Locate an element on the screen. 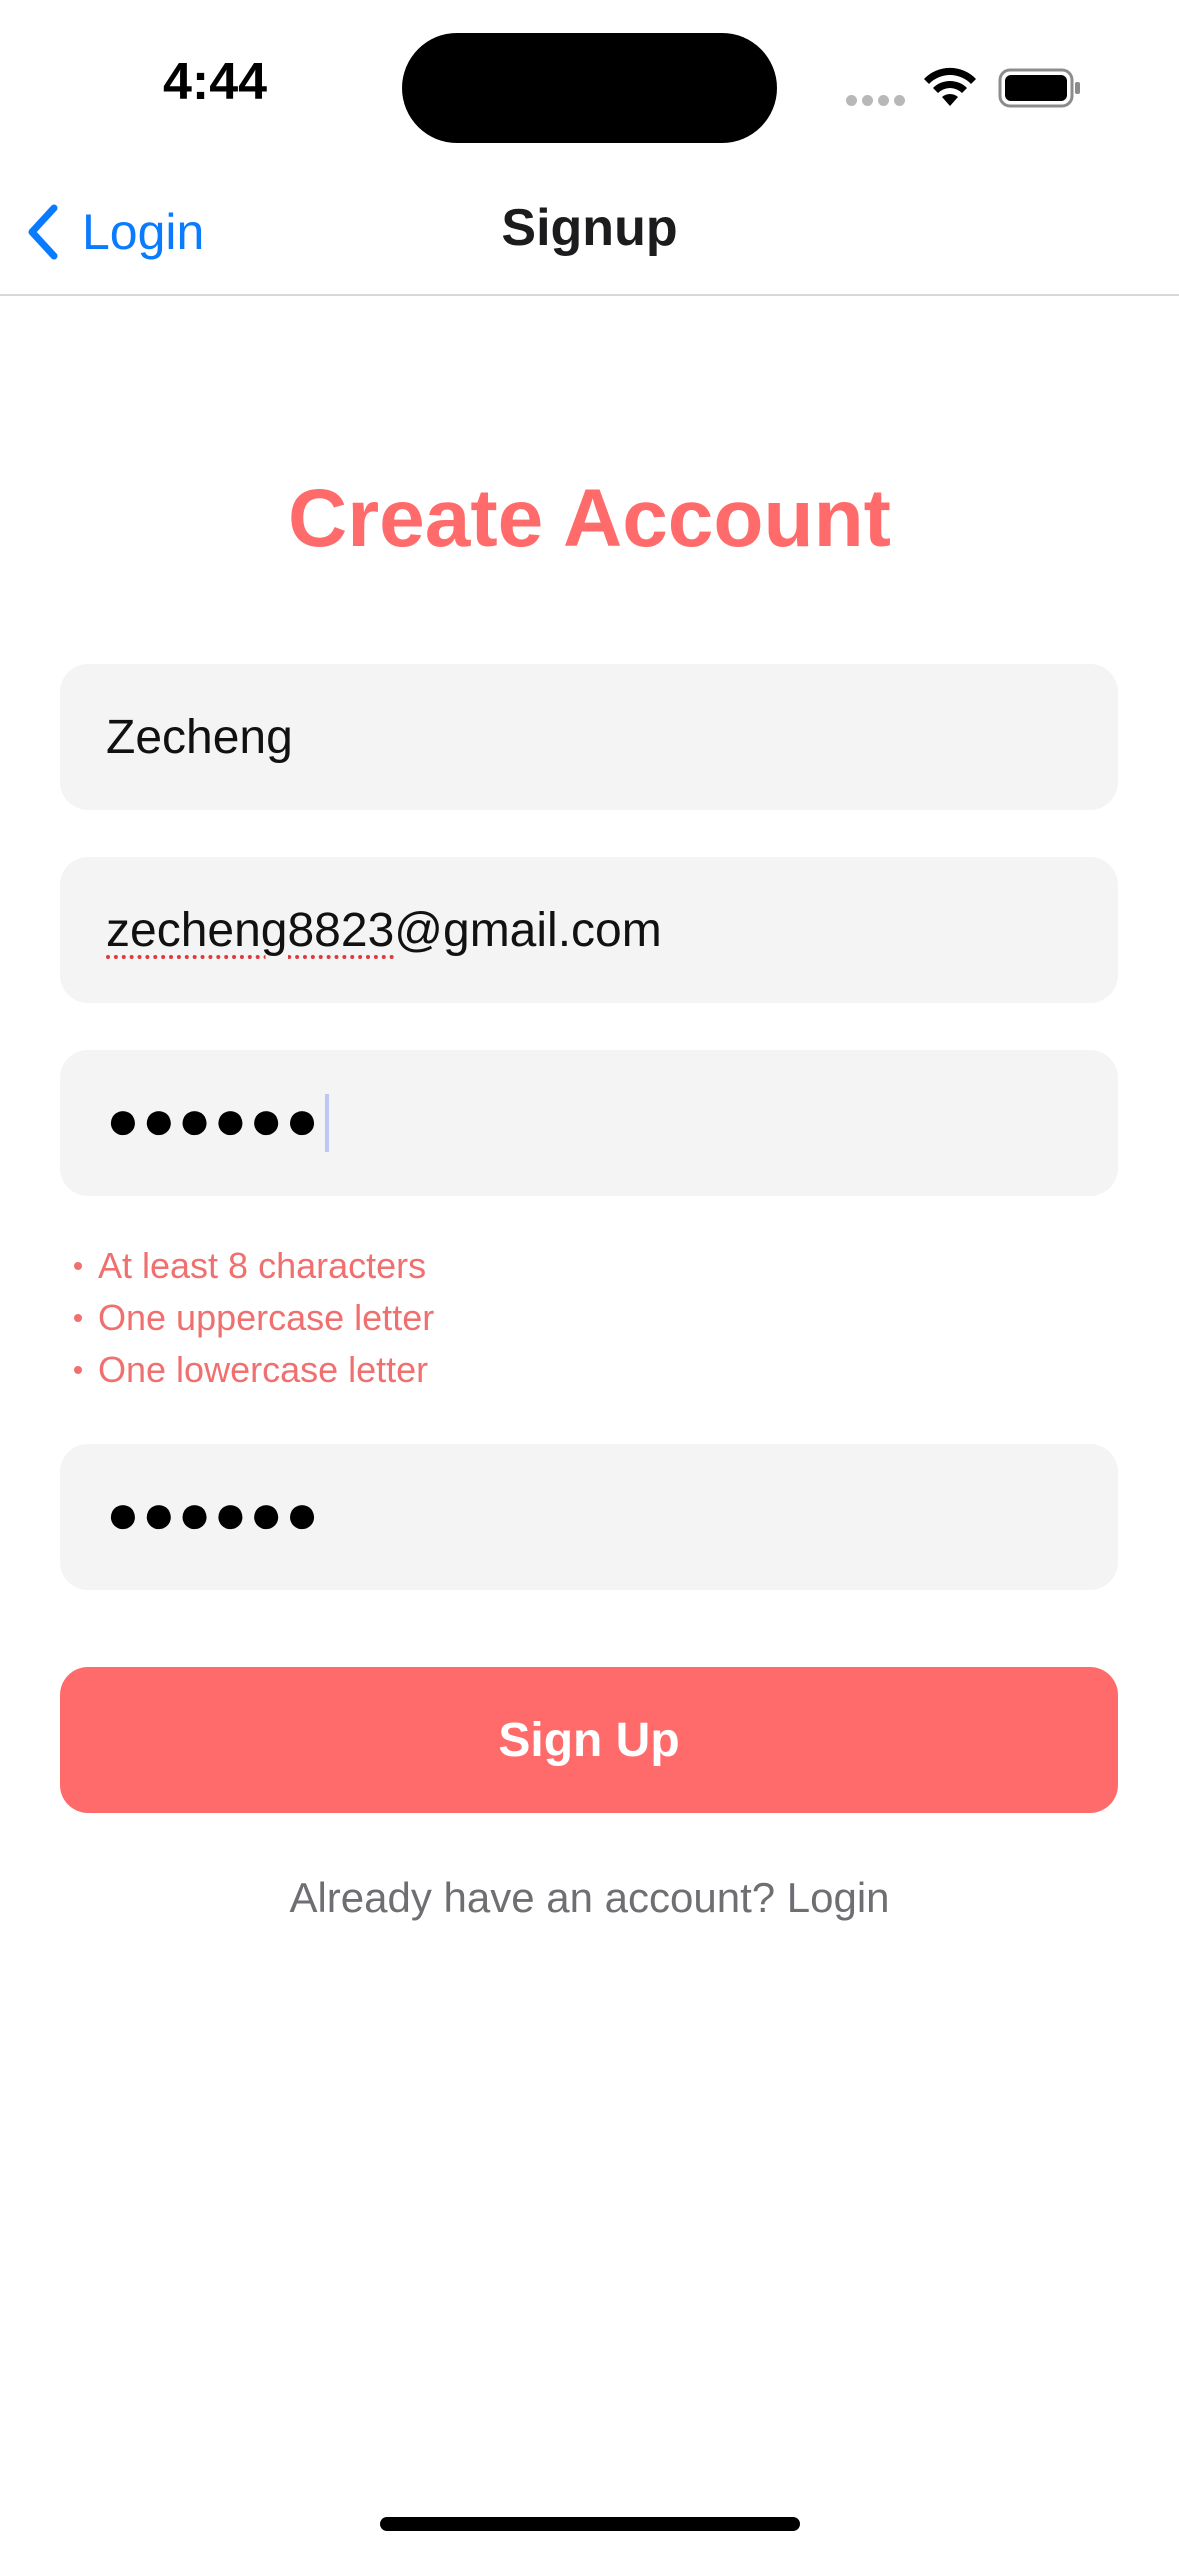 The image size is (1179, 2556). password-requirement: One uppercase letter is located at coordinates (474, 1318).